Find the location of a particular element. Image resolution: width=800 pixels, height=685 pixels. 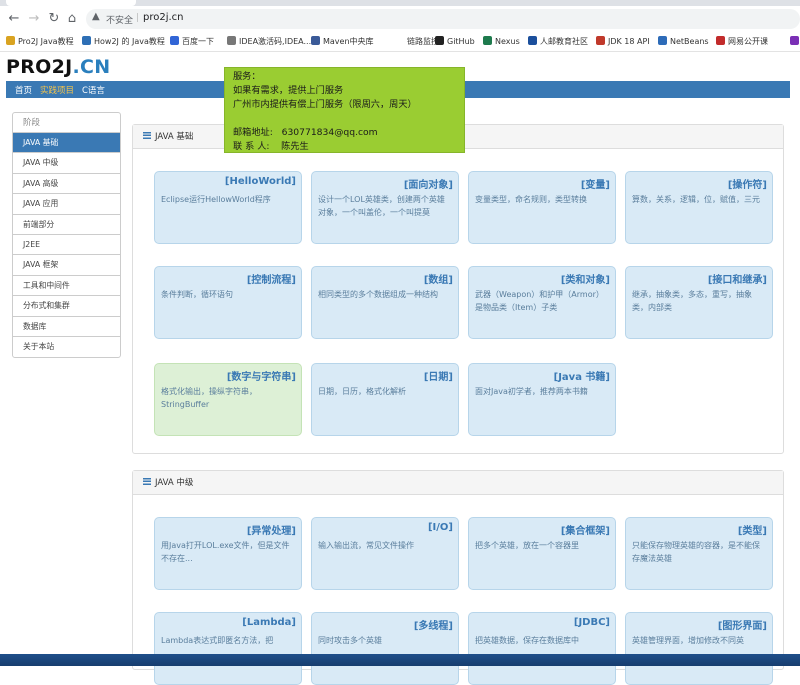

topic-card-title: [集合框架] is located at coordinates (585, 529).